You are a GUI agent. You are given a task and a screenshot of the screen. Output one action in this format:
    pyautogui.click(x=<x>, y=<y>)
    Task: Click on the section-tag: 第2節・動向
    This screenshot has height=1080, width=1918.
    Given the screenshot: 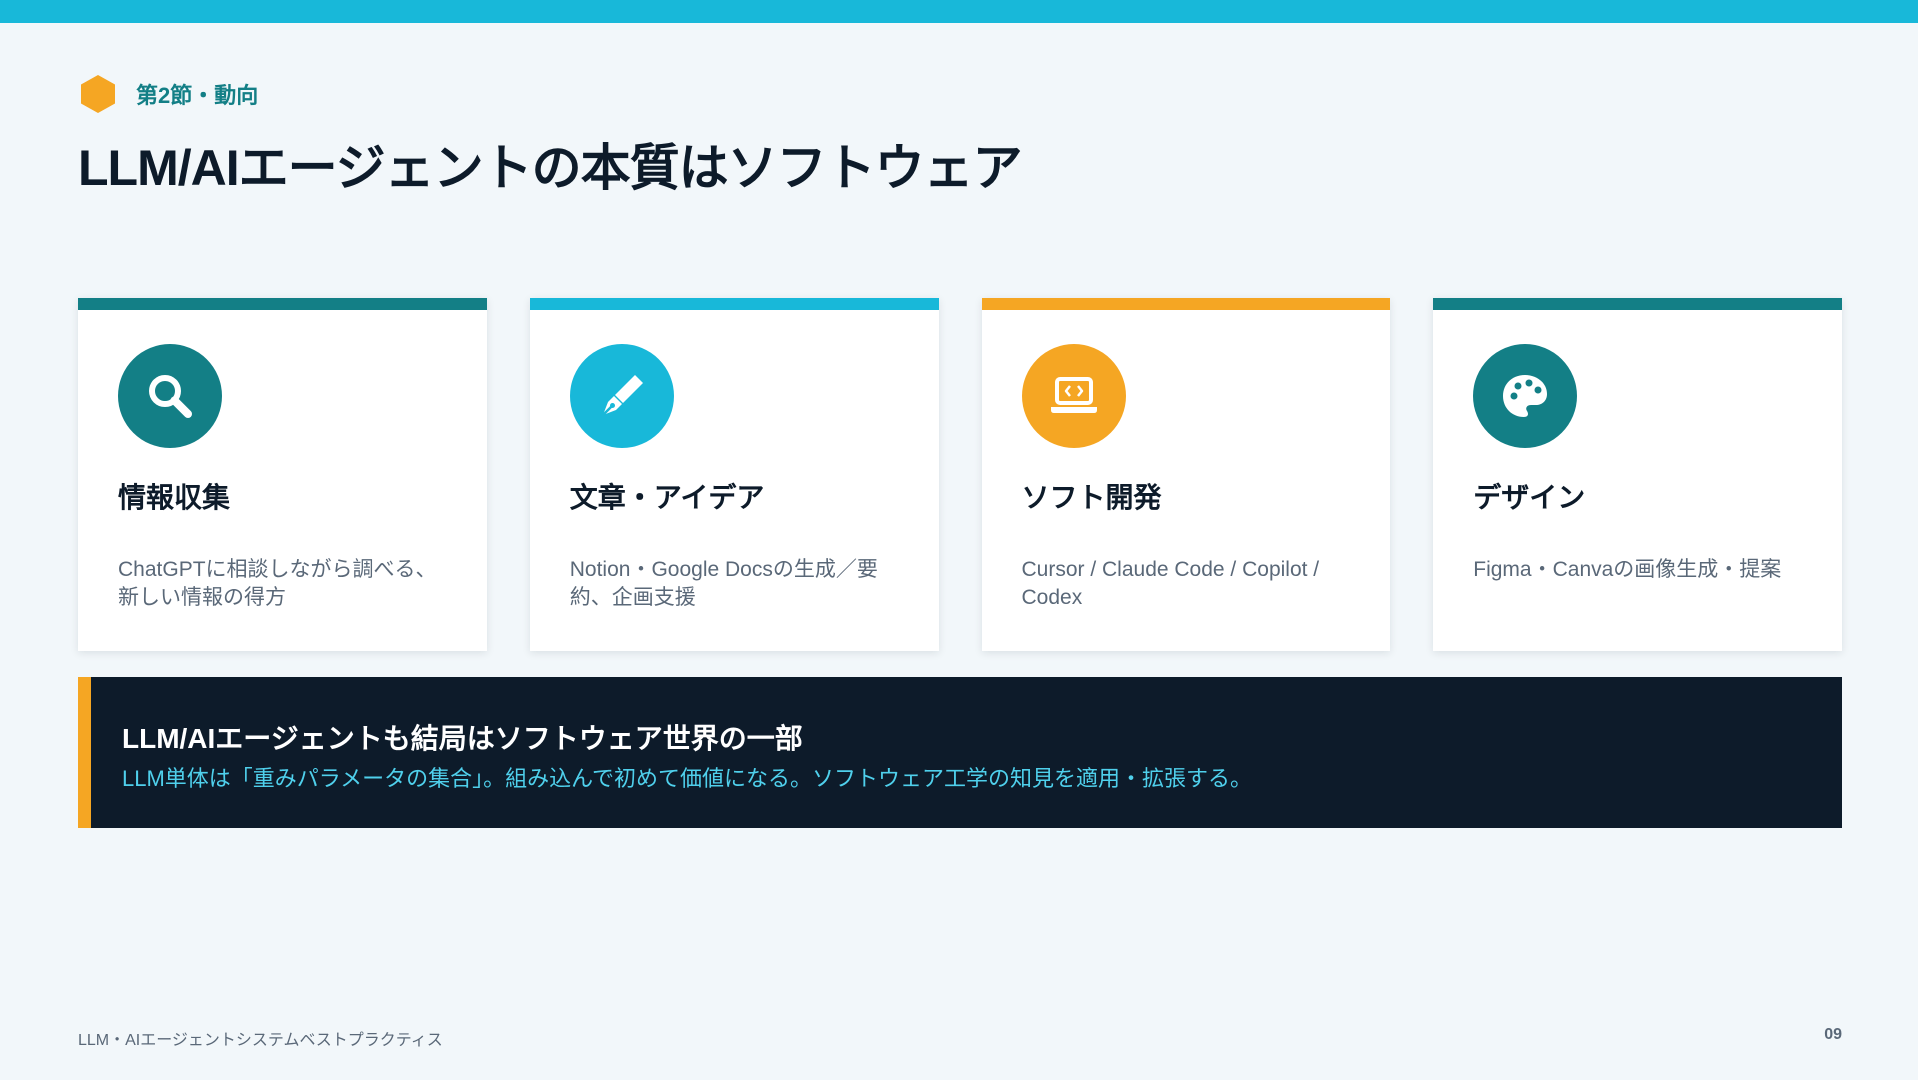 What is the action you would take?
    pyautogui.click(x=168, y=94)
    